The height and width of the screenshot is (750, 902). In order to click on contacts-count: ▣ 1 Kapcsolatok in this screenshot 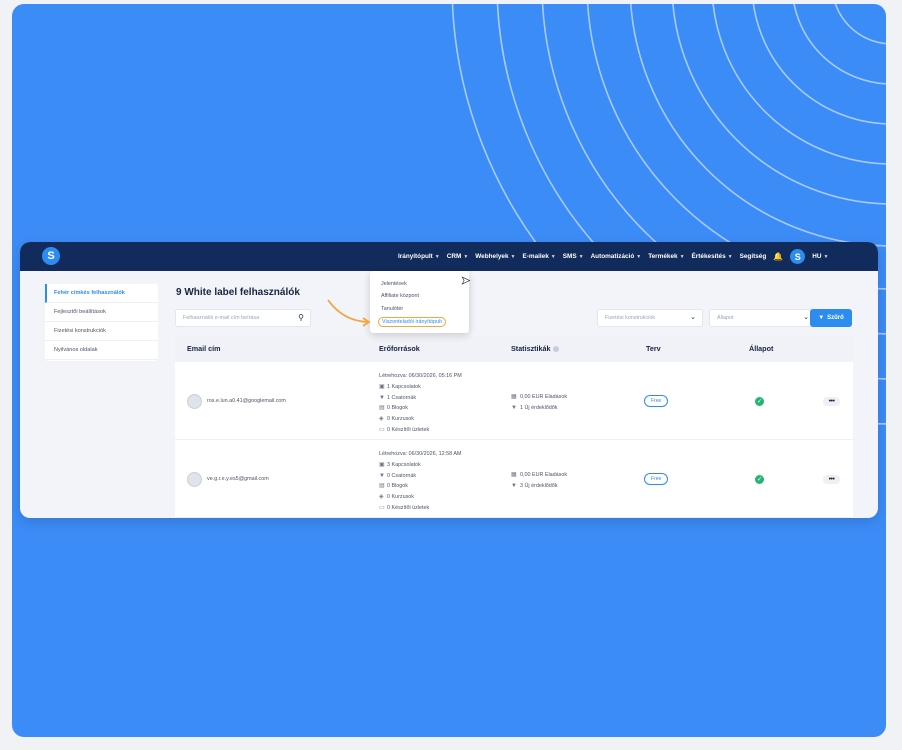, I will do `click(420, 387)`.